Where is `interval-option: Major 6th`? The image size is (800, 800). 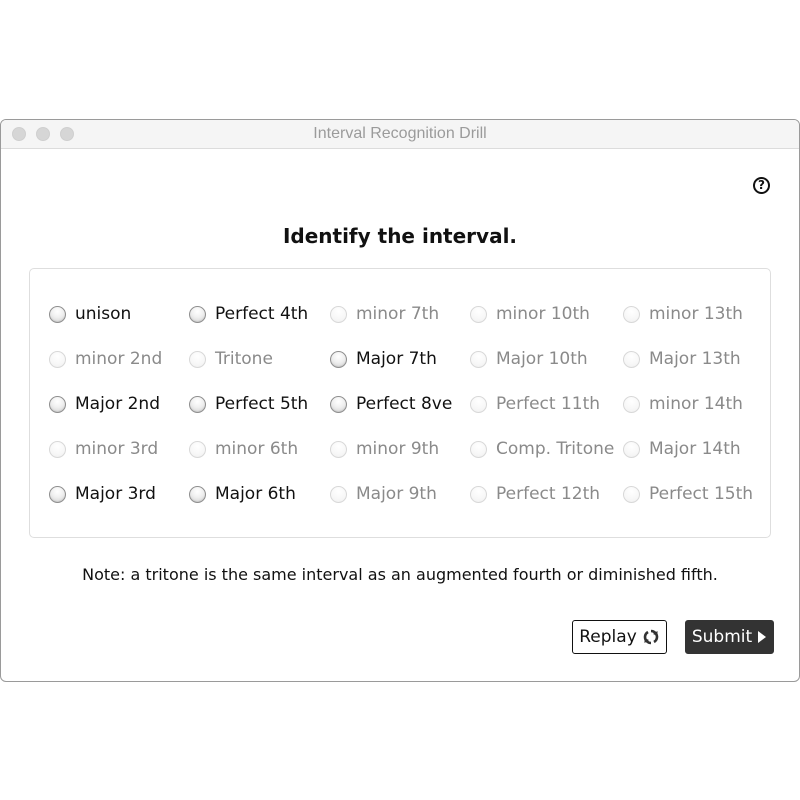
interval-option: Major 6th is located at coordinates (242, 494).